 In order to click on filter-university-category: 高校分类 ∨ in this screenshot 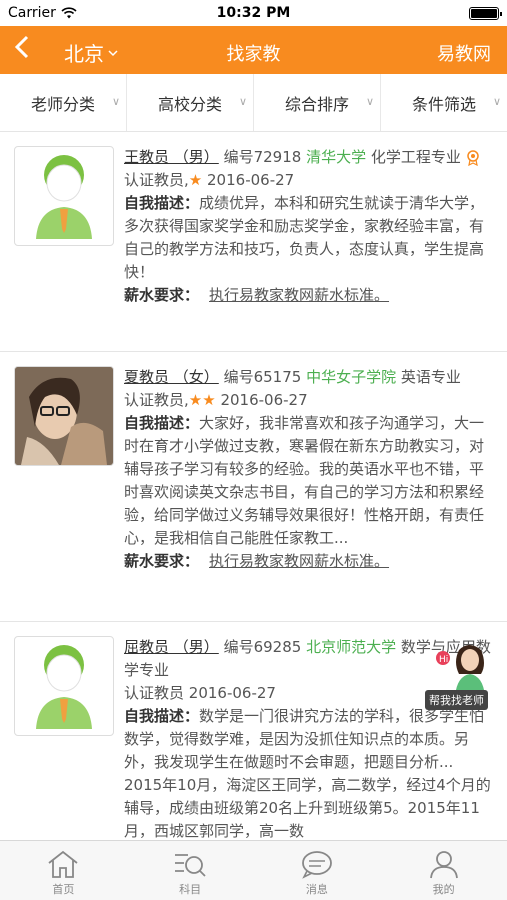, I will do `click(190, 102)`.